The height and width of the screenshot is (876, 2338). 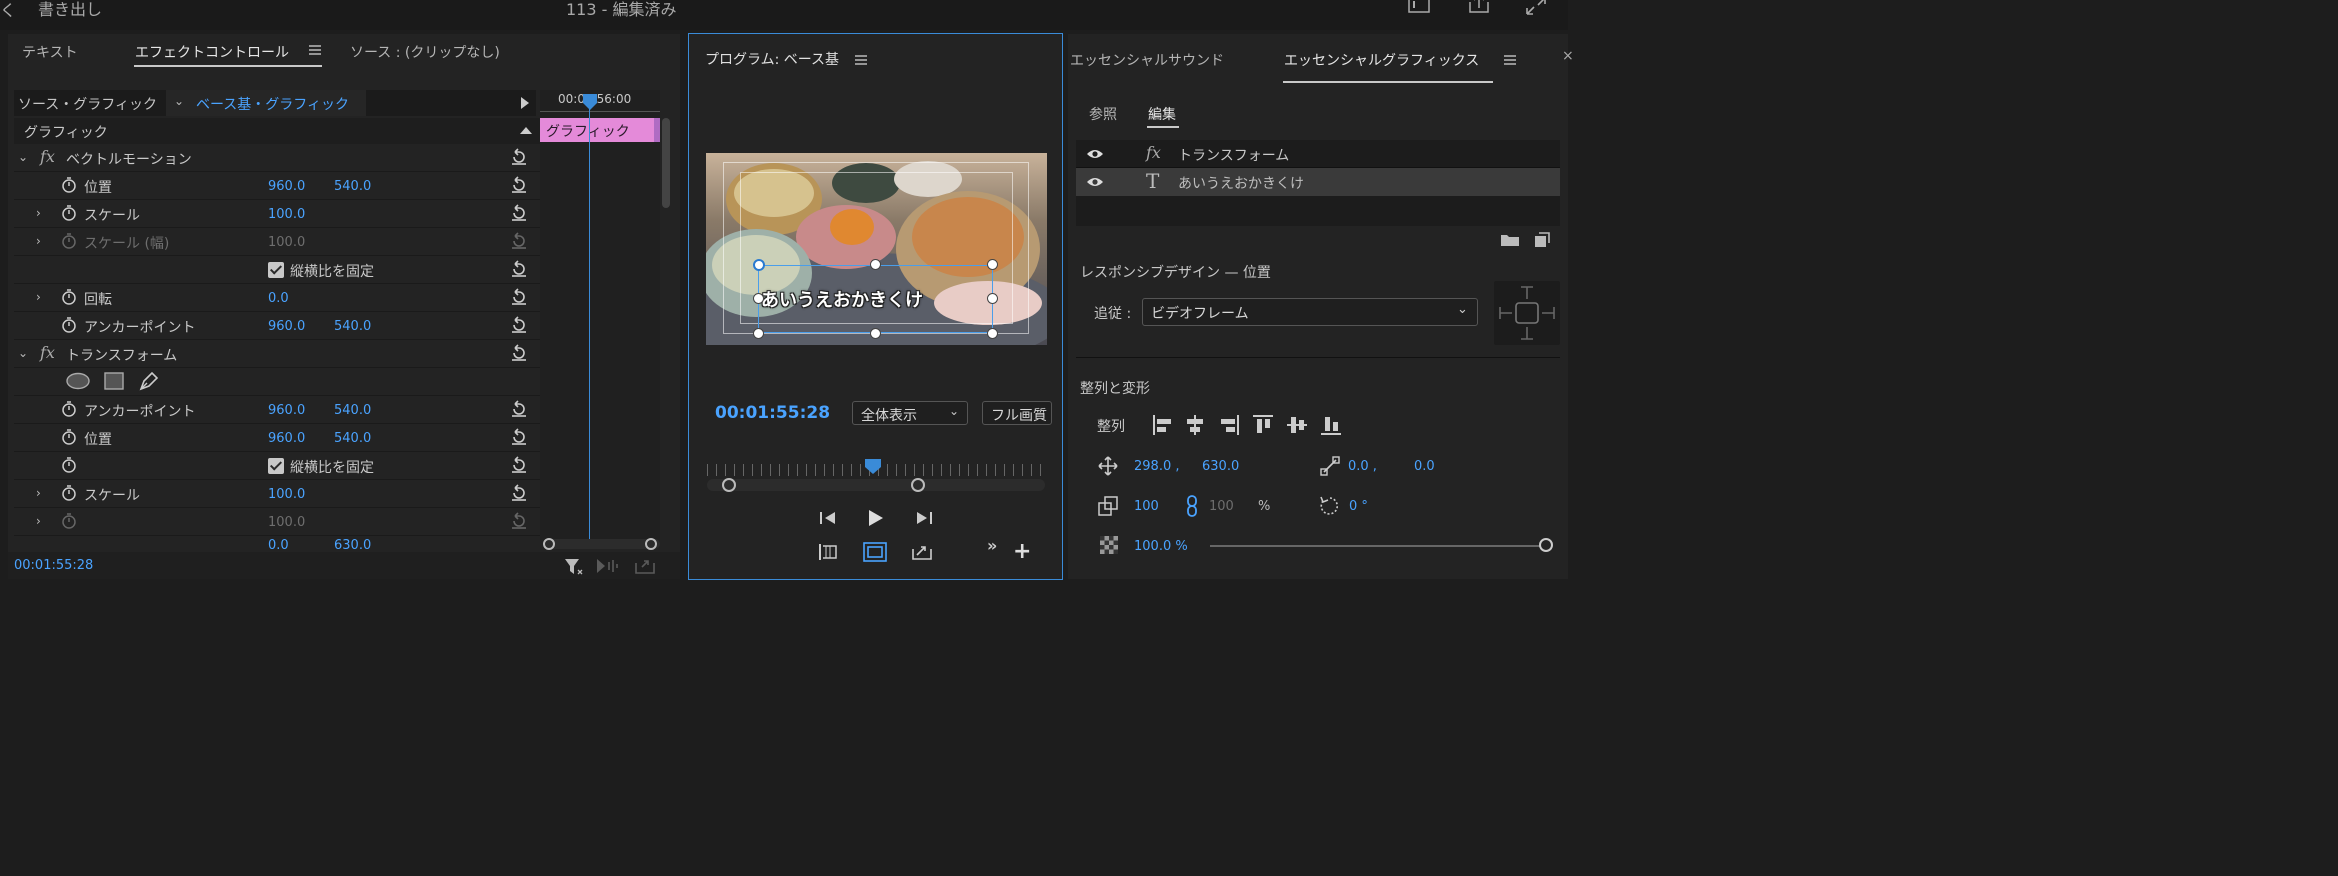 What do you see at coordinates (876, 518) in the screenshot?
I see `play-icon` at bounding box center [876, 518].